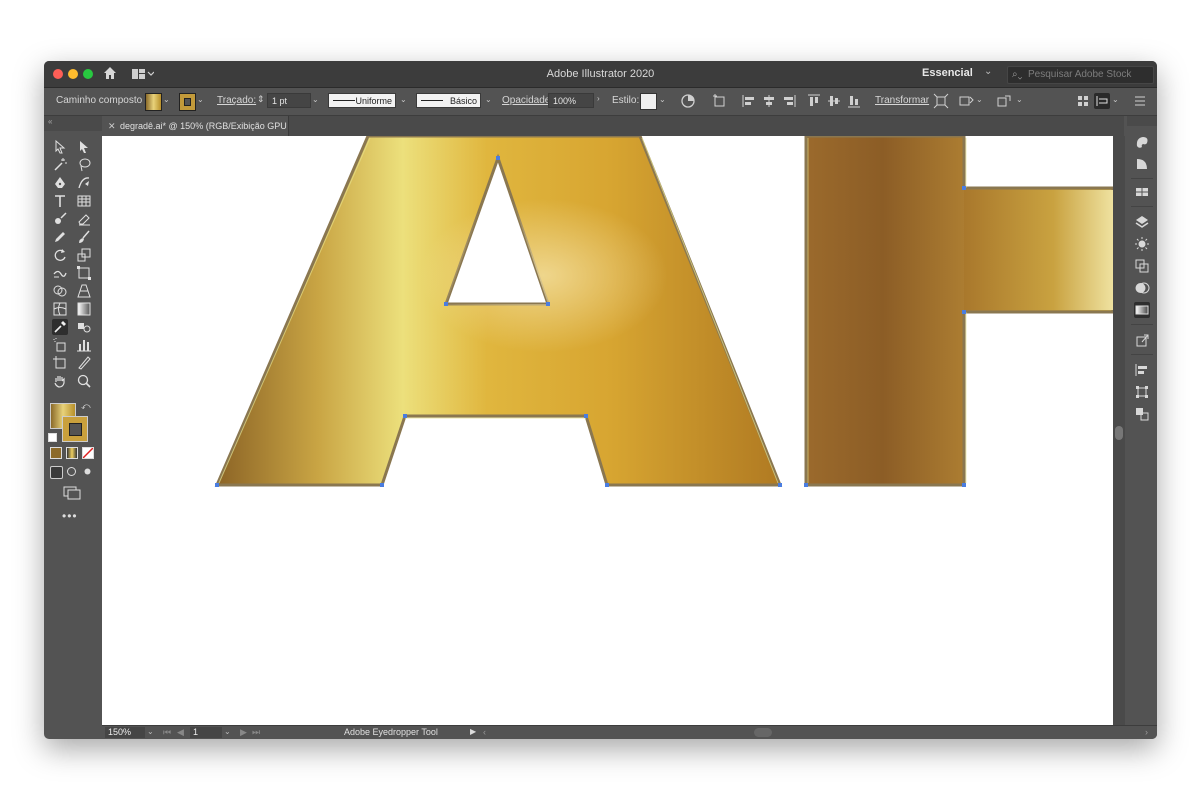 This screenshot has height=800, width=1200. I want to click on perspective-grid-tool-icon, so click(84, 291).